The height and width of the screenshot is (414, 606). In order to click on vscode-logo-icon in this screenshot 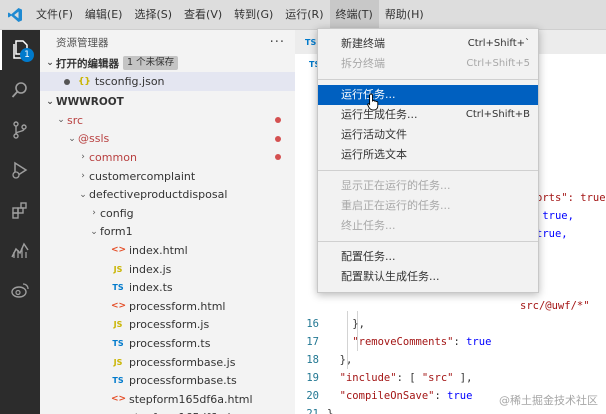, I will do `click(15, 15)`.